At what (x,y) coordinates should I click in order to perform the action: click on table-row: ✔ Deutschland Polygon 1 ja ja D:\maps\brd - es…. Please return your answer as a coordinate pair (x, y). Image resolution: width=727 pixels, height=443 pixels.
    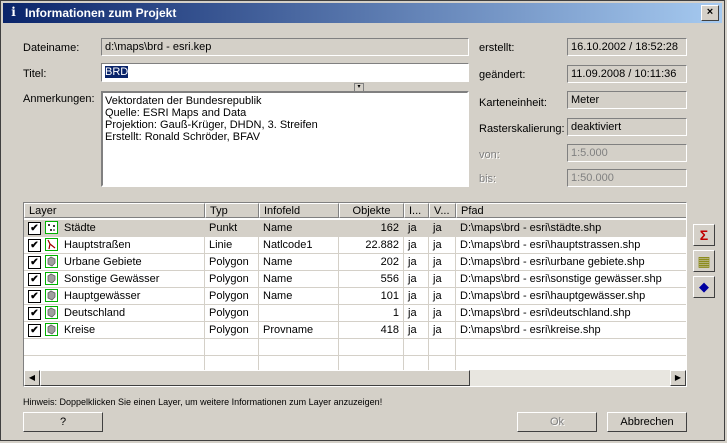
    Looking at the image, I should click on (355, 313).